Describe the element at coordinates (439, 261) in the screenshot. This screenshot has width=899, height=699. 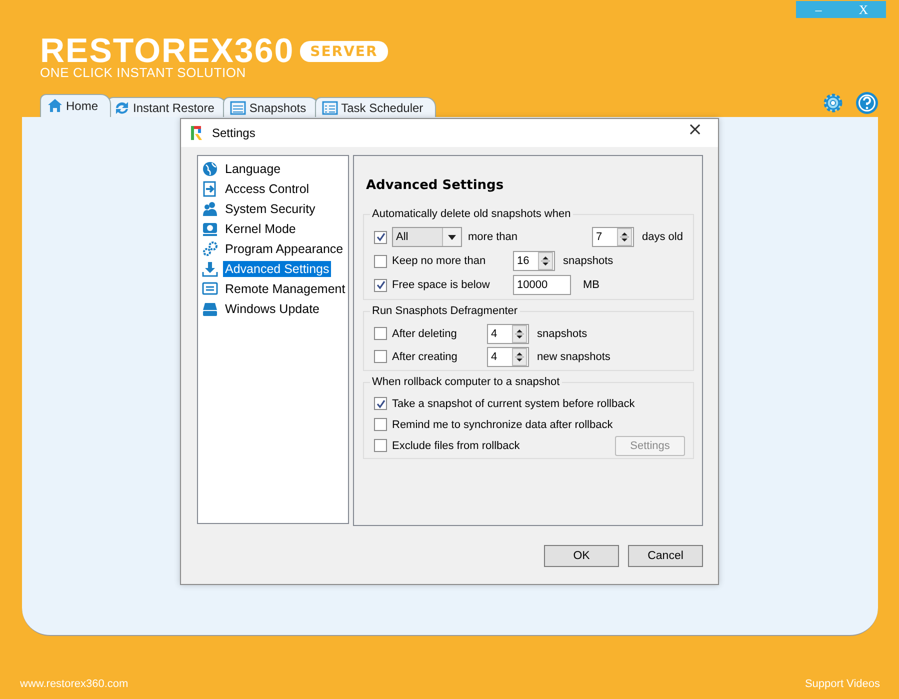
I see `option-label: Keep no more than` at that location.